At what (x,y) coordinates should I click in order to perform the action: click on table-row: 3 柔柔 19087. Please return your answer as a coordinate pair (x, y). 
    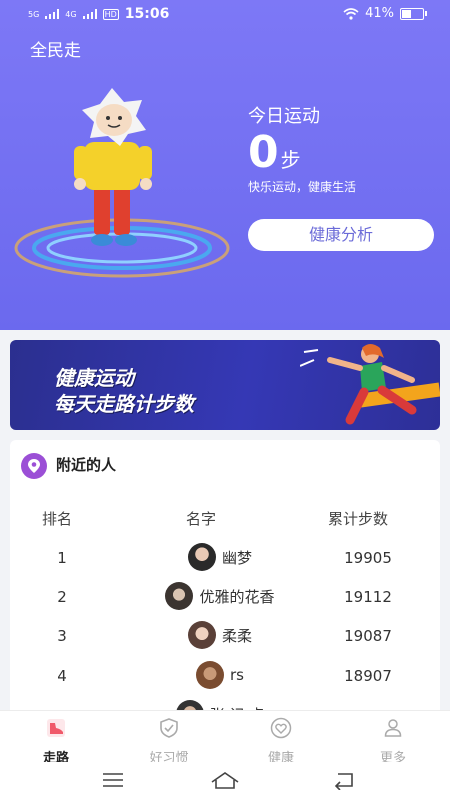
    Looking at the image, I should click on (225, 635).